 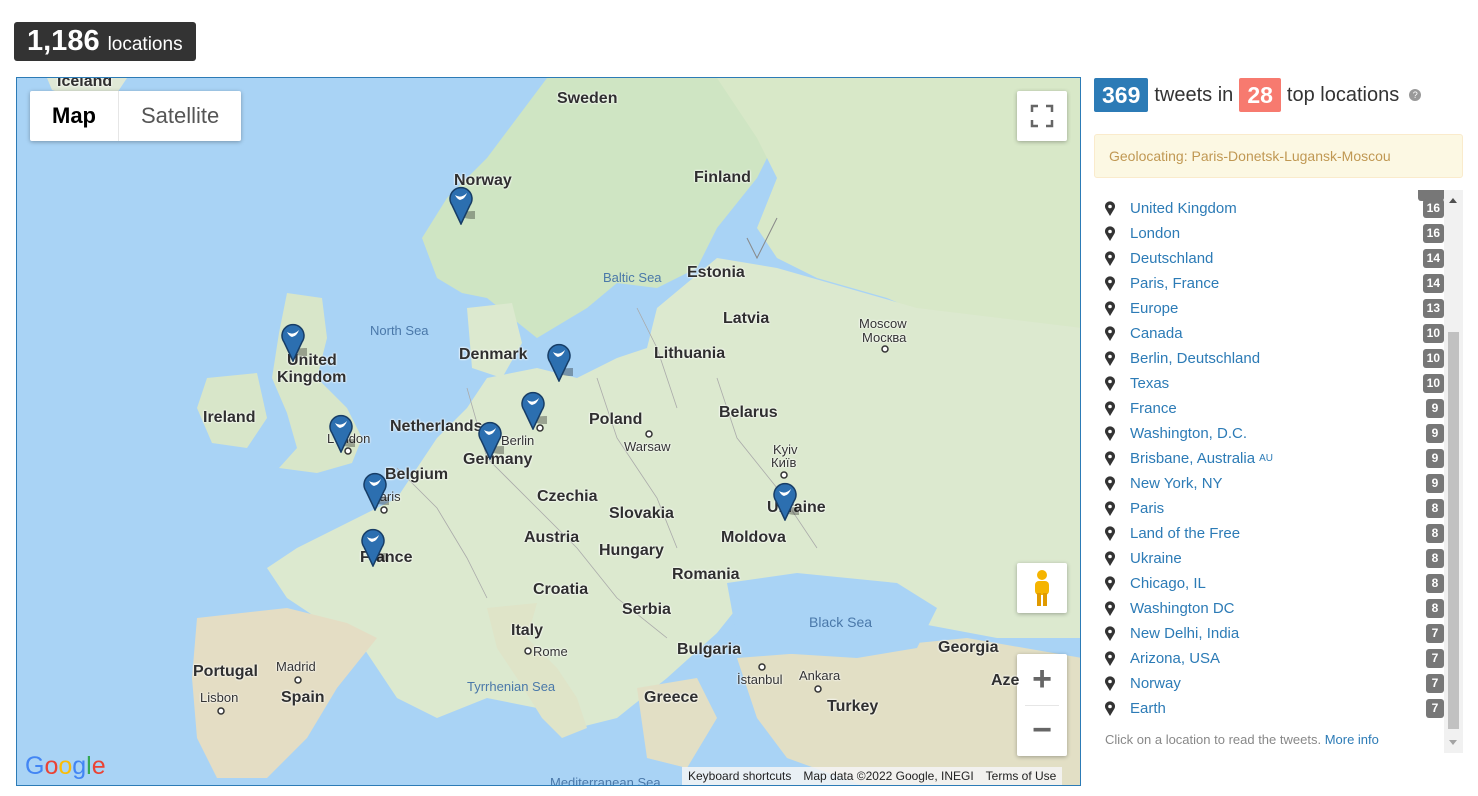 I want to click on location-row: New Delhi, India 7, so click(x=1269, y=633).